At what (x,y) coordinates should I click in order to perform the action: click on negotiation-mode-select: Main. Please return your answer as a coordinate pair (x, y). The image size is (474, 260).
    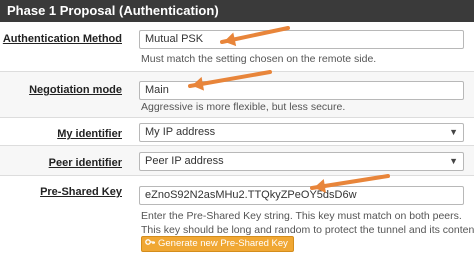
    Looking at the image, I should click on (301, 90).